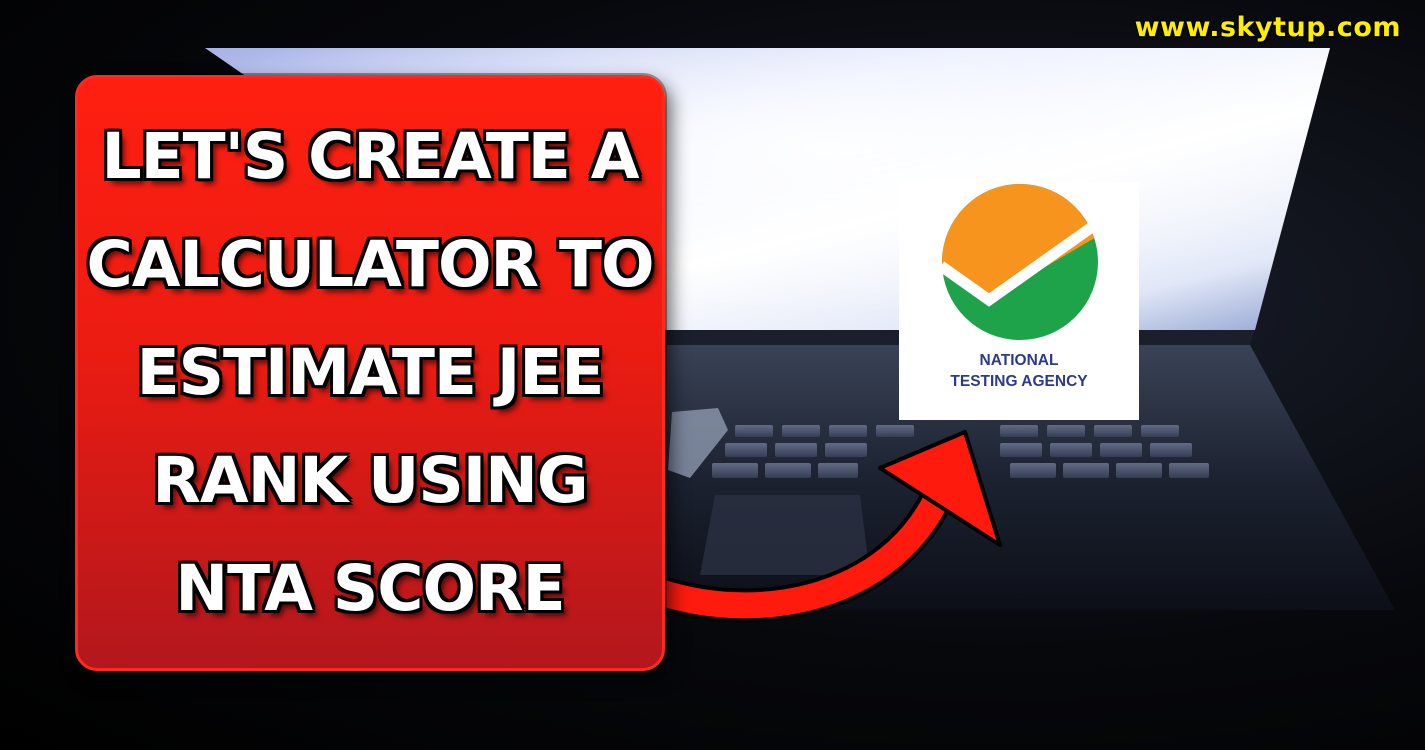 Image resolution: width=1425 pixels, height=750 pixels. What do you see at coordinates (1020, 262) in the screenshot?
I see `nta-emblem-icon` at bounding box center [1020, 262].